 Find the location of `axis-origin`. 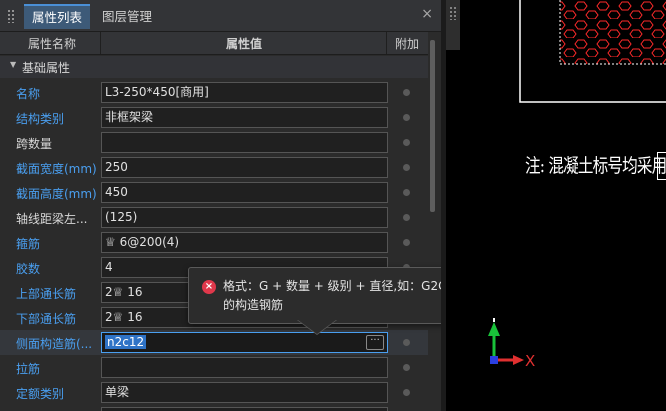

axis-origin is located at coordinates (494, 360).